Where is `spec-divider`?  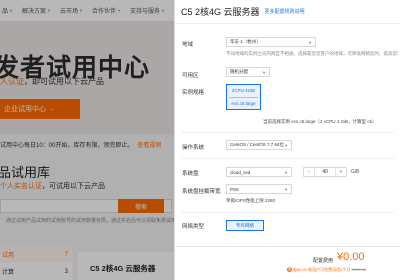
spec-divider is located at coordinates (243, 97).